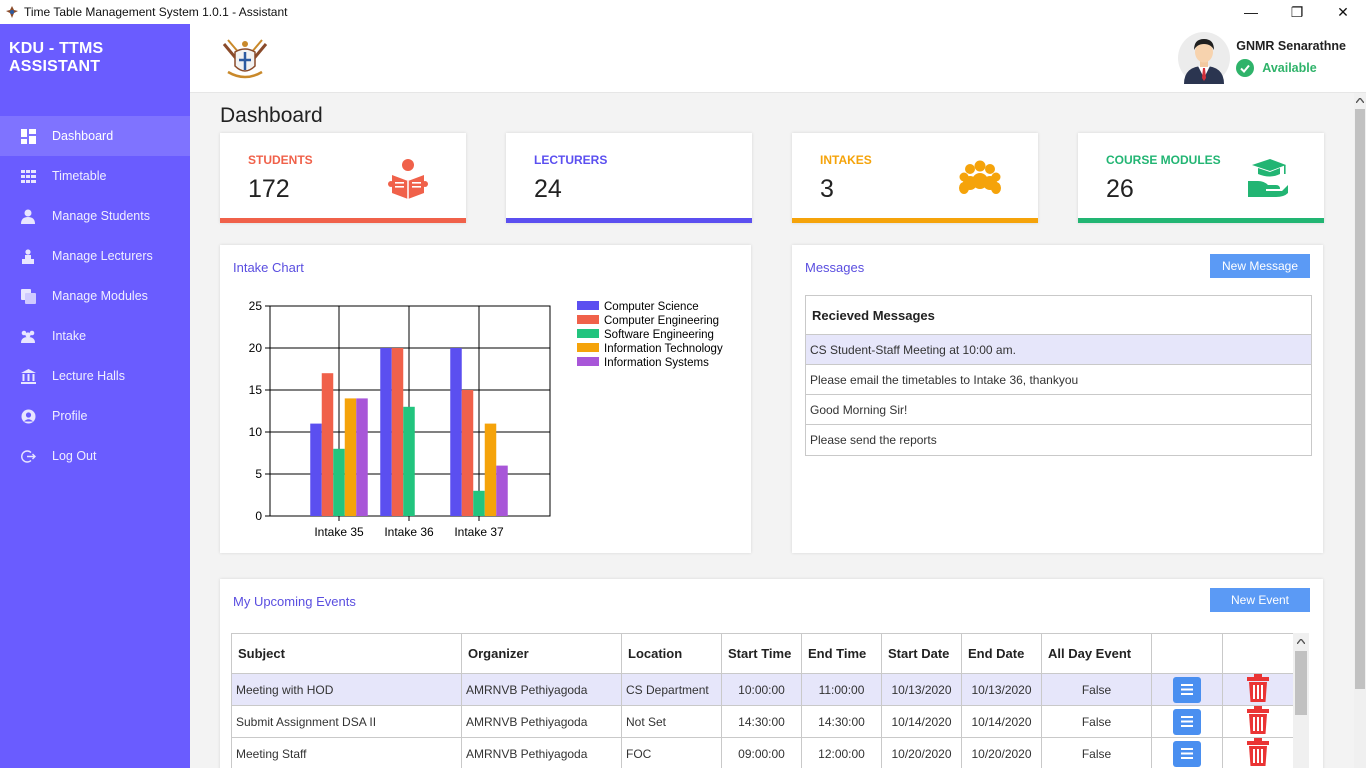  Describe the element at coordinates (100, 296) in the screenshot. I see `sidebar-item-label: Manage Modules` at that location.